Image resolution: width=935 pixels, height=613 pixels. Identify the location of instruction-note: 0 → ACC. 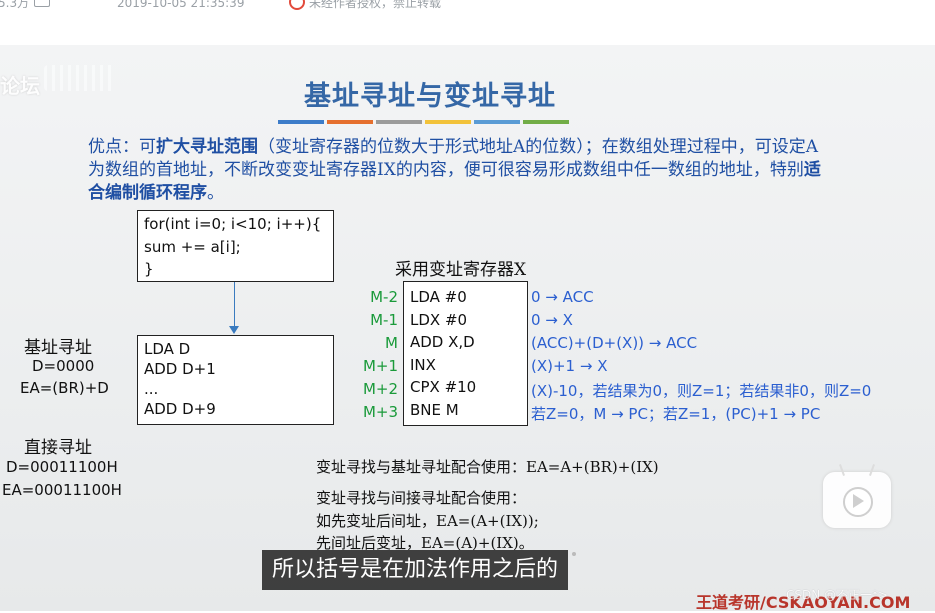
(562, 297).